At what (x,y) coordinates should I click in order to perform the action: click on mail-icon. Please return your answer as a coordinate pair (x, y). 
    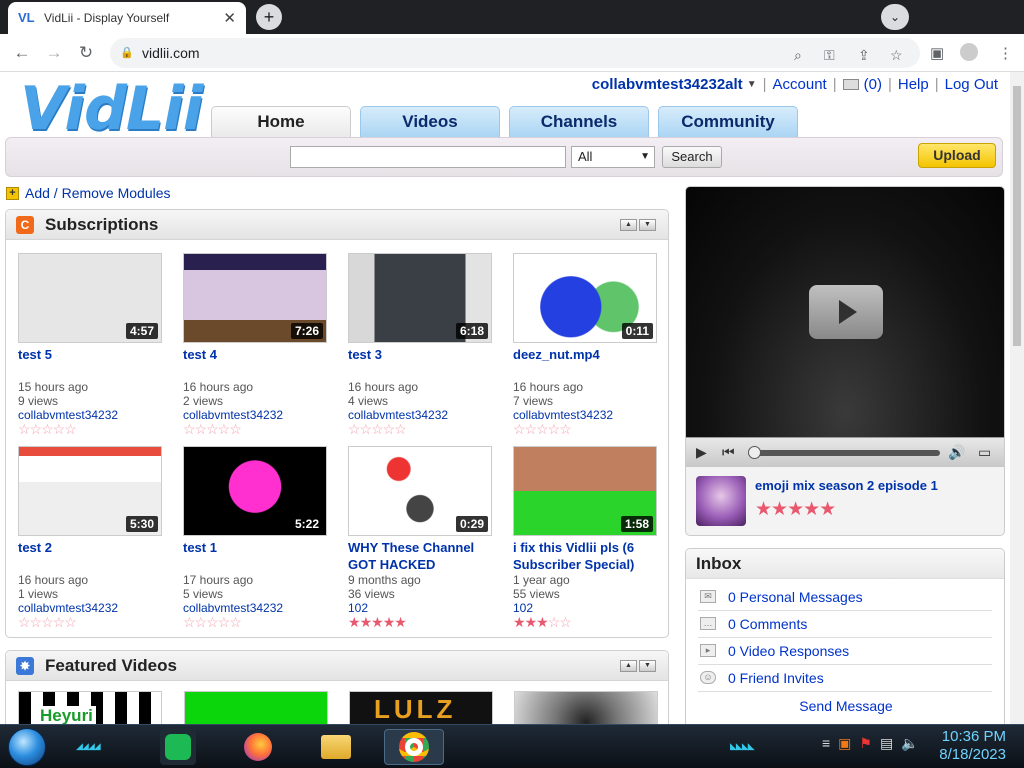
    Looking at the image, I should click on (850, 84).